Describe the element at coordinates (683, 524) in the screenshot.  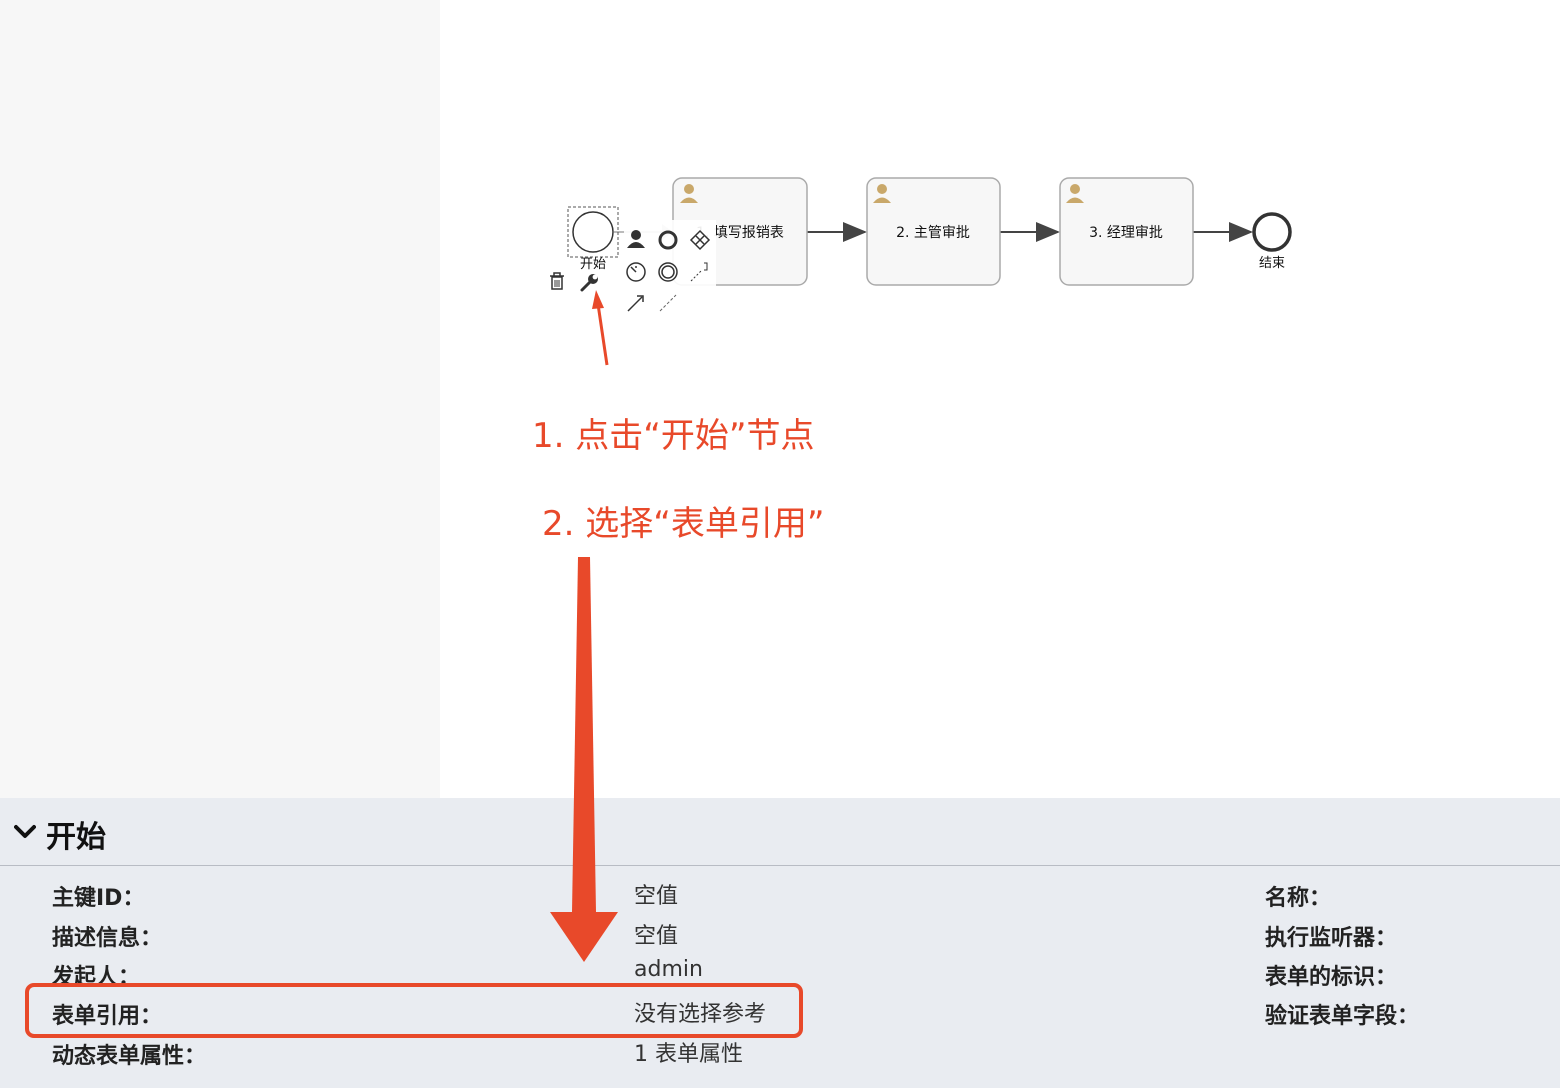
I see `annotation-step2: 2. 选择“表单引用”` at that location.